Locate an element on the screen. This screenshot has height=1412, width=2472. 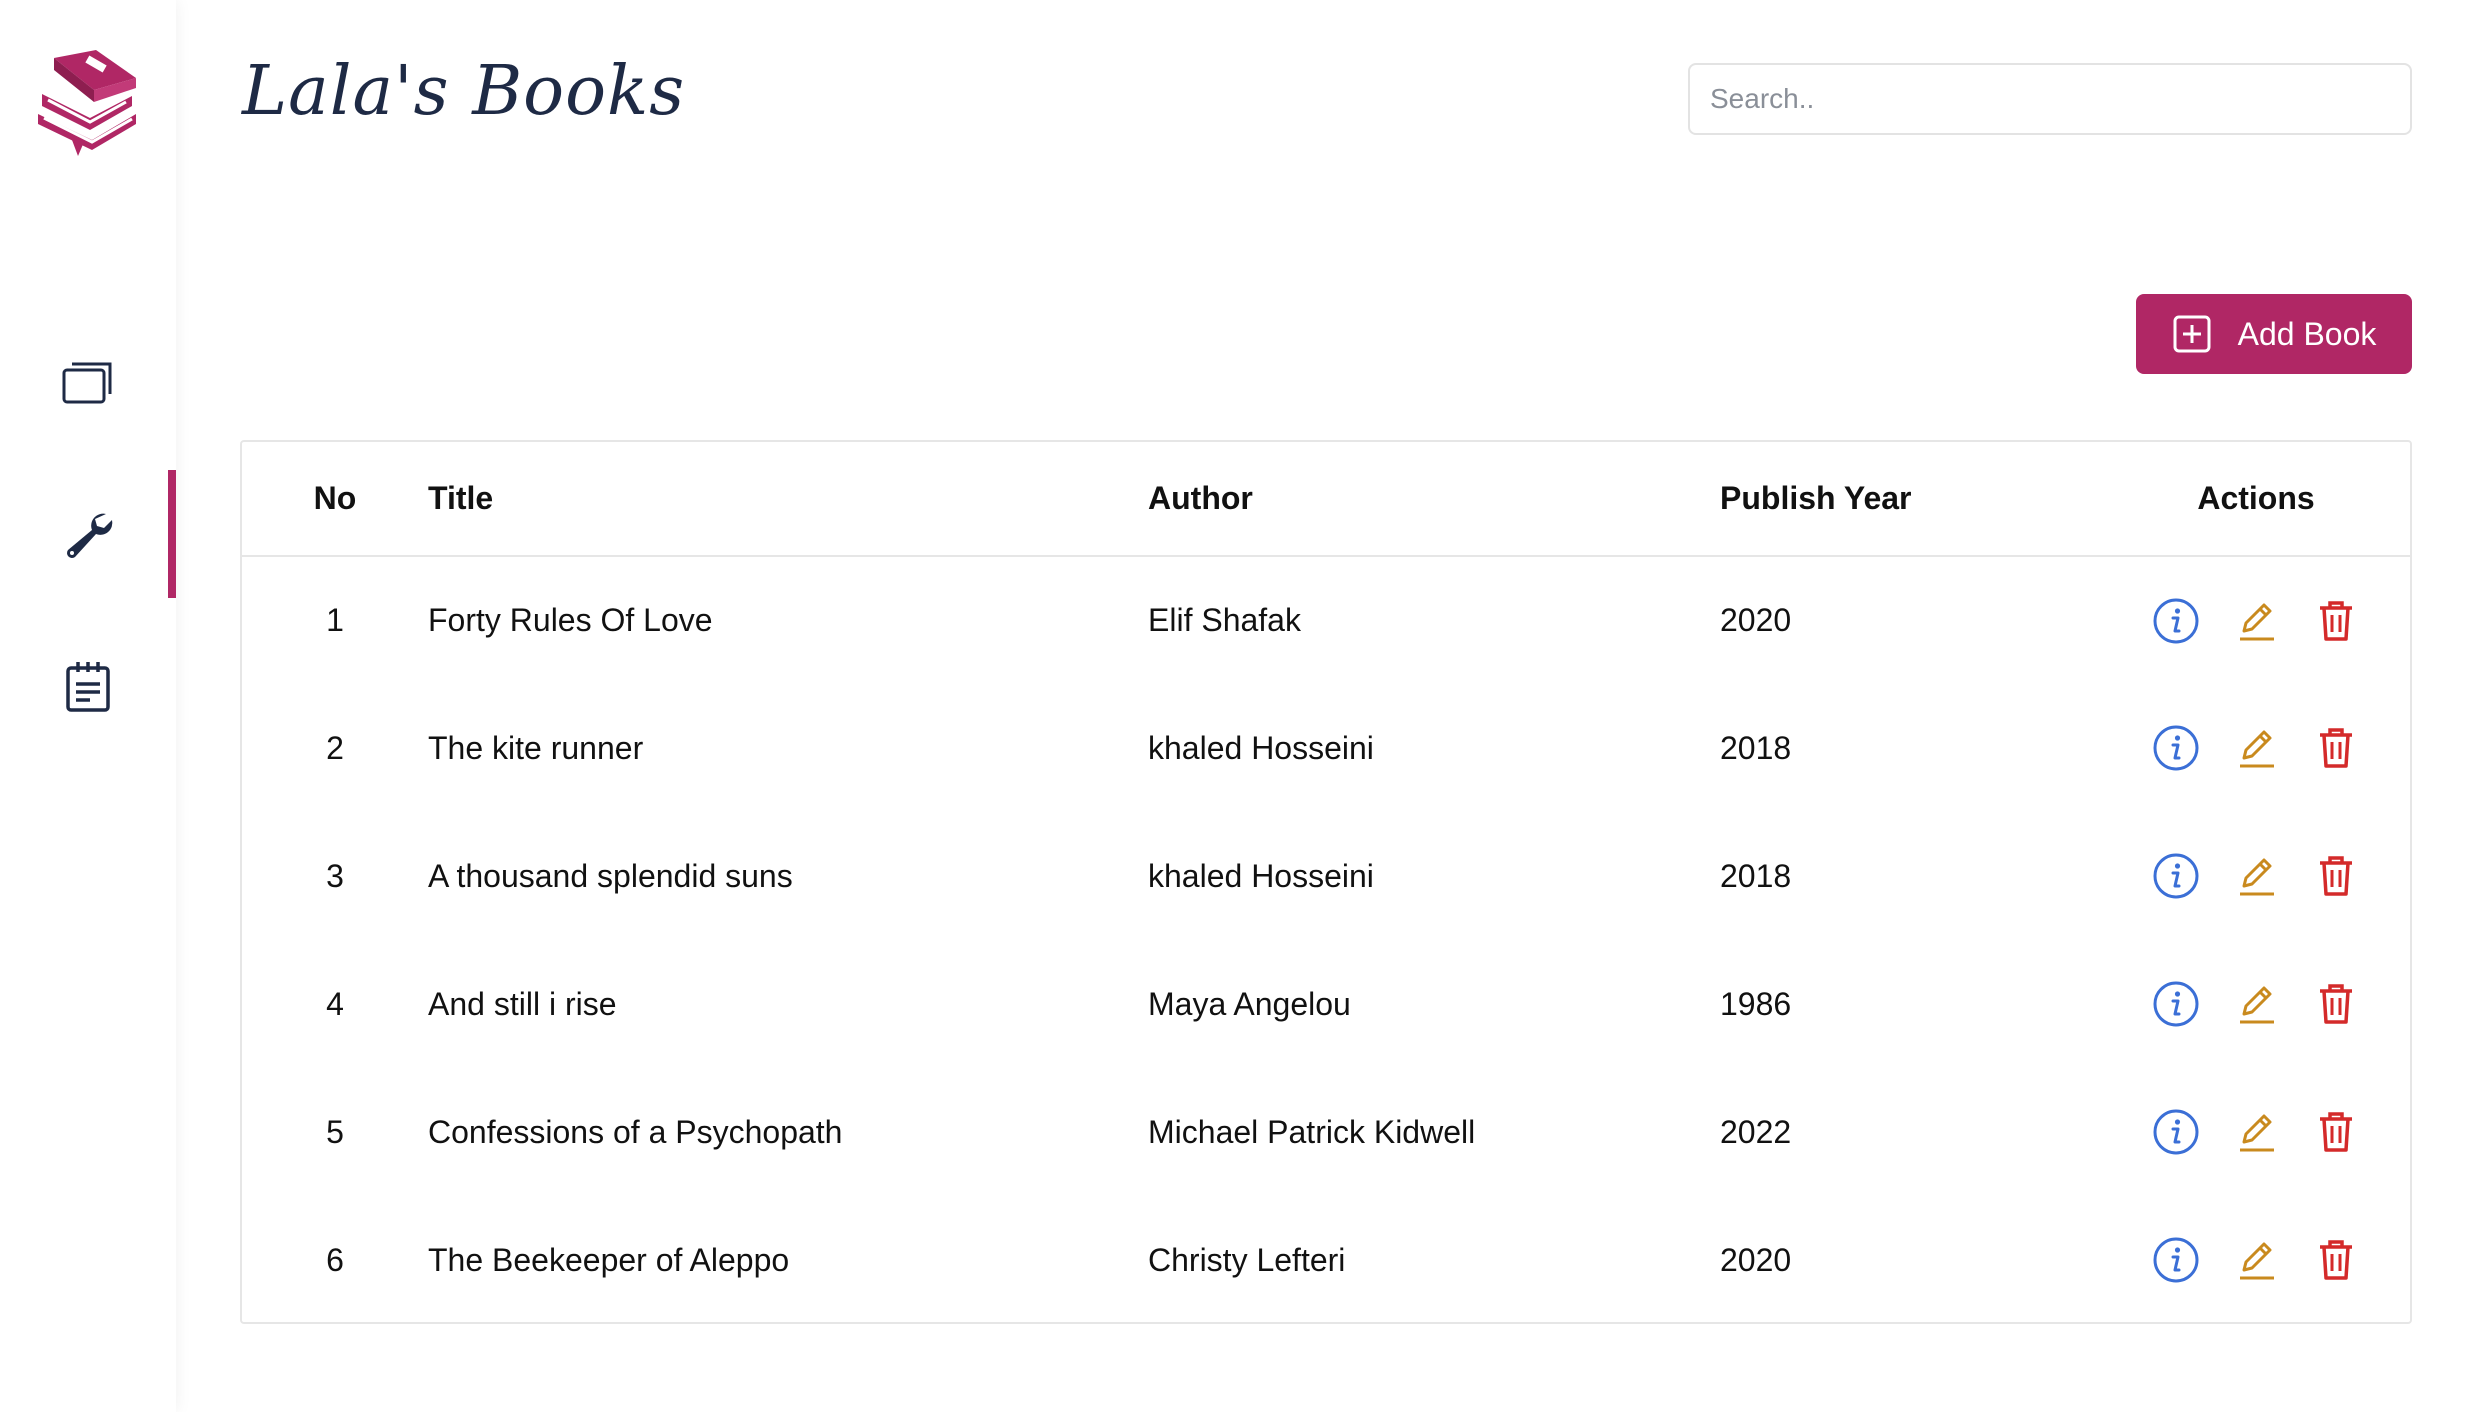
cell-no: 1 is located at coordinates (335, 620).